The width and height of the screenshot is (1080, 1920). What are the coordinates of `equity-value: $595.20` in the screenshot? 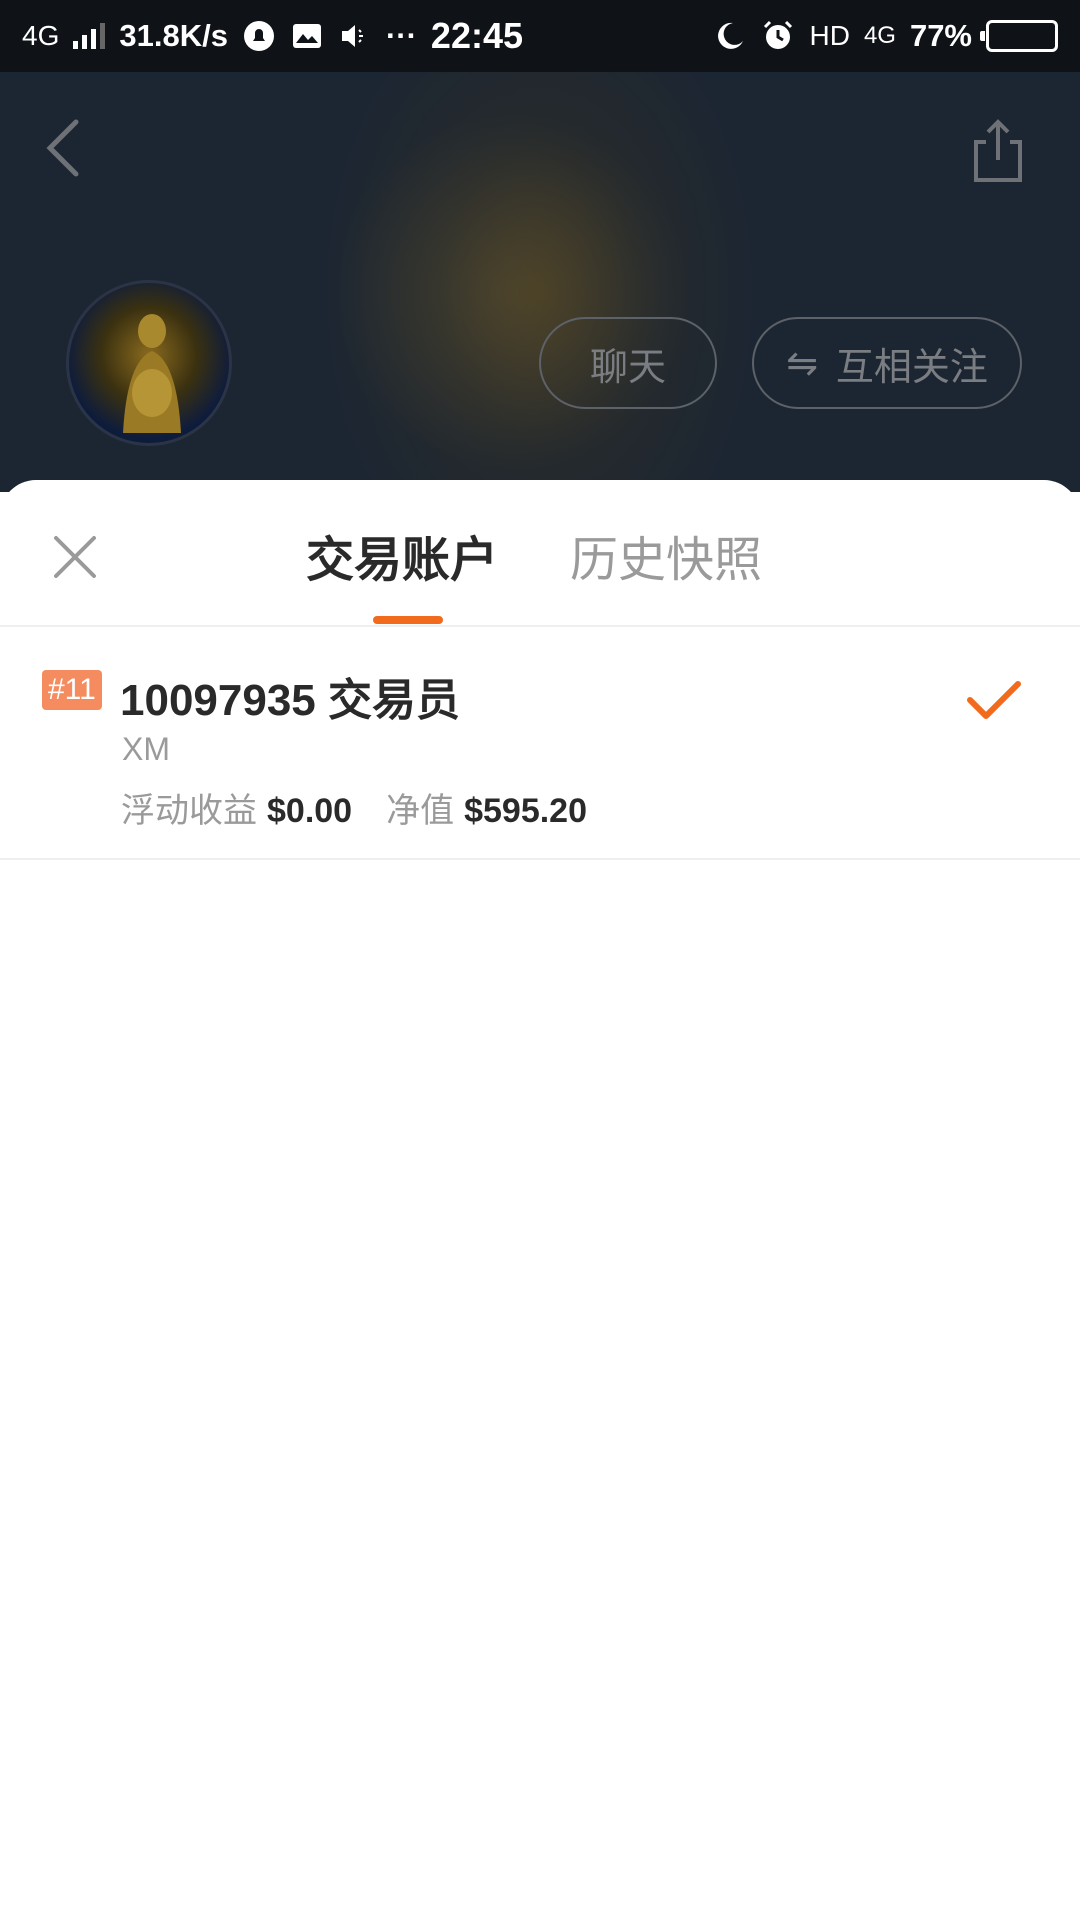 It's located at (525, 811).